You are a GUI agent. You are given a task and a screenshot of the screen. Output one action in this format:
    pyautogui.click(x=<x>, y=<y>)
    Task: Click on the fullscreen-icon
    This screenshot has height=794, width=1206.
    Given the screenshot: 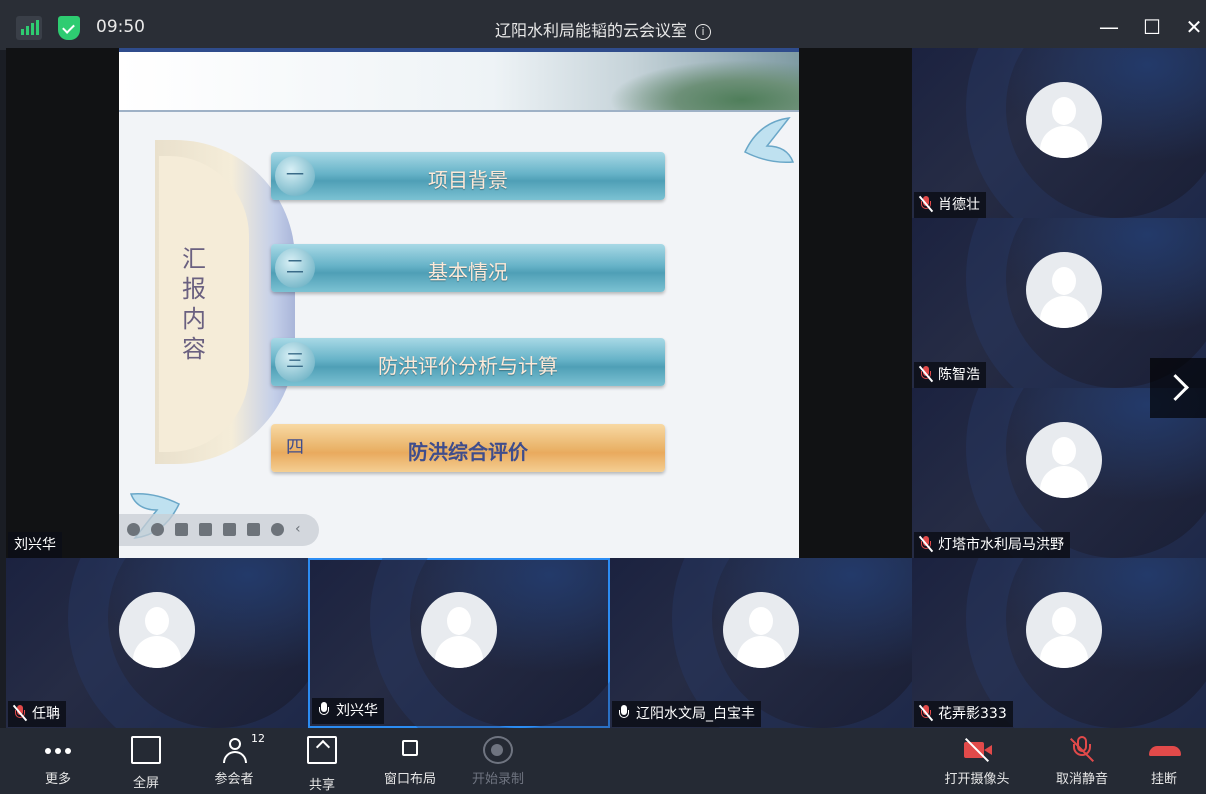 What is the action you would take?
    pyautogui.click(x=146, y=750)
    